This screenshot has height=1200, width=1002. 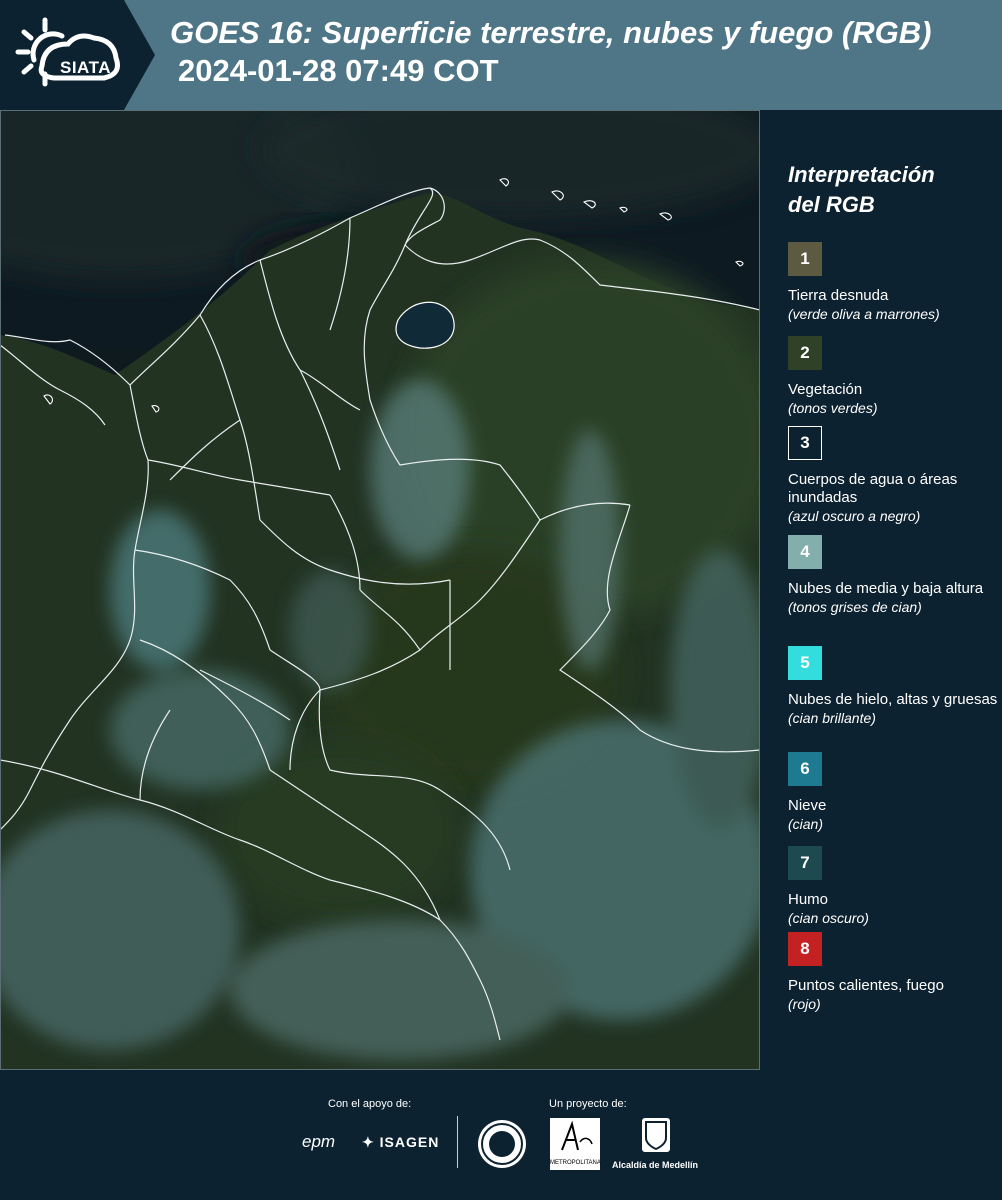 What do you see at coordinates (825, 389) in the screenshot?
I see `legend-item-label: Vegetación` at bounding box center [825, 389].